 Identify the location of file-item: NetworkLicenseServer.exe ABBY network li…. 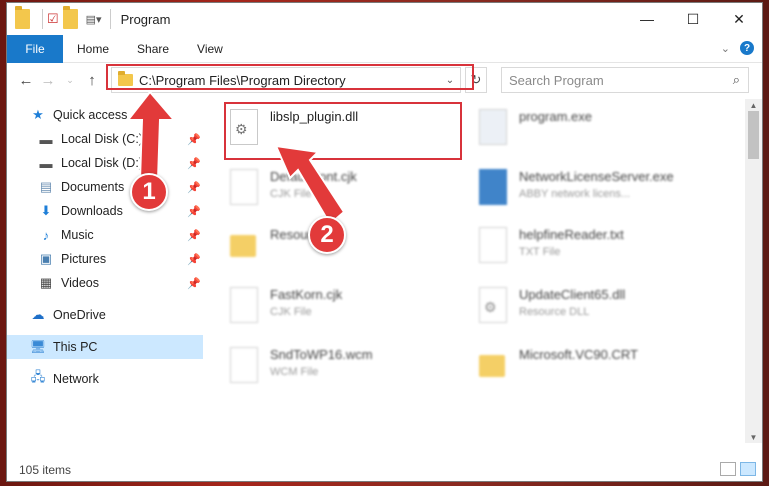
(576, 187).